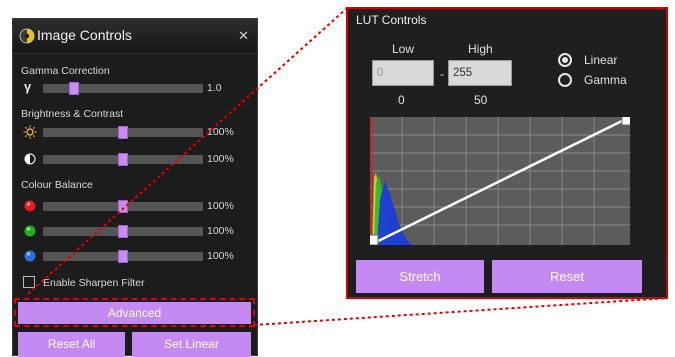 The image size is (675, 357). I want to click on blue-balance-value: 100%, so click(220, 256).